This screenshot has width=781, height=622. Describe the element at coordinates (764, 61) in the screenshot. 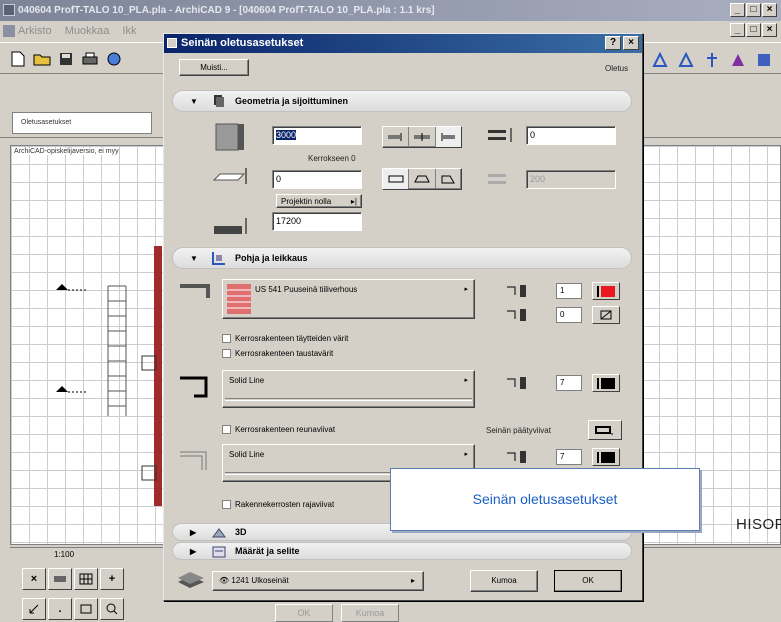

I see `tool-e-icon` at that location.